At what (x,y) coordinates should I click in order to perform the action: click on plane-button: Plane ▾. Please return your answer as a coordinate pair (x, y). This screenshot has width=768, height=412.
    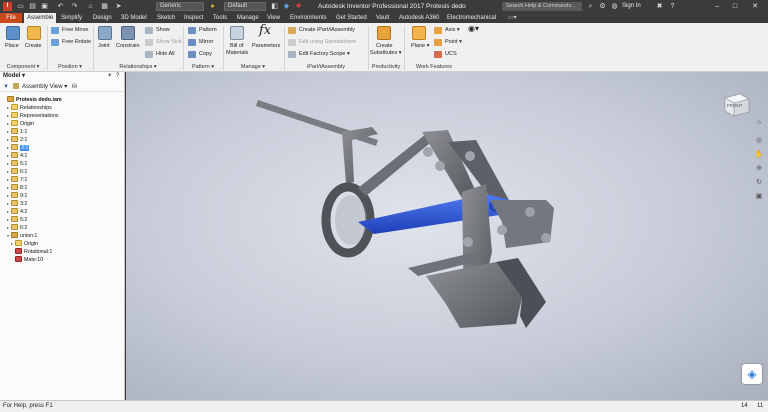
    Looking at the image, I should click on (420, 46).